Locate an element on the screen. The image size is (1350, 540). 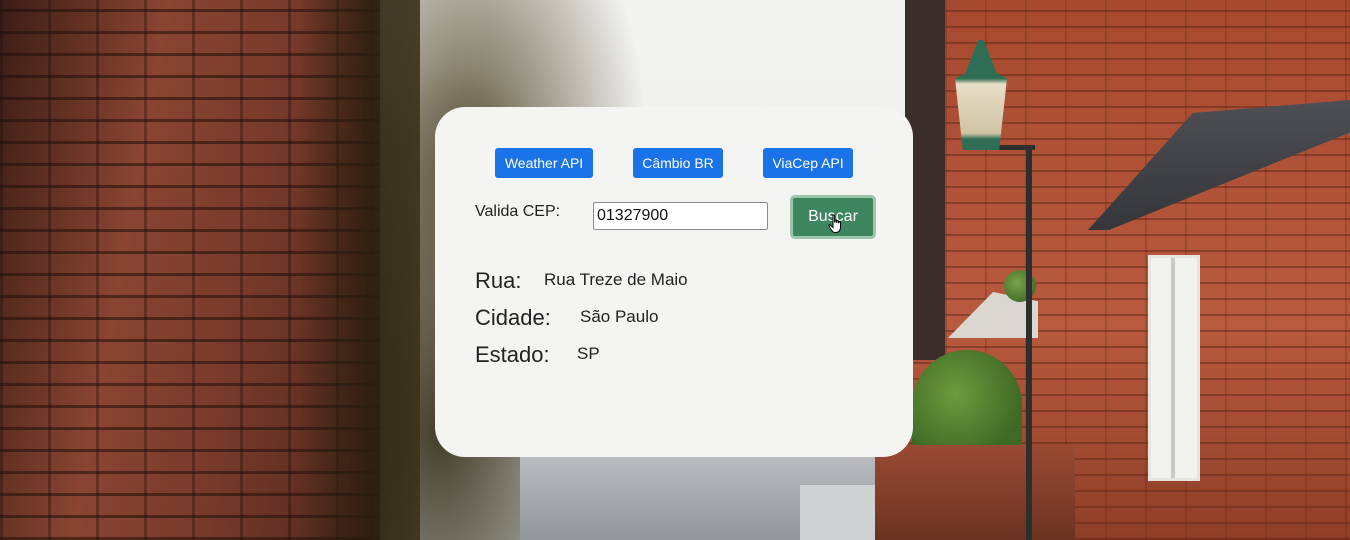
city-value: São Paulo is located at coordinates (619, 316).